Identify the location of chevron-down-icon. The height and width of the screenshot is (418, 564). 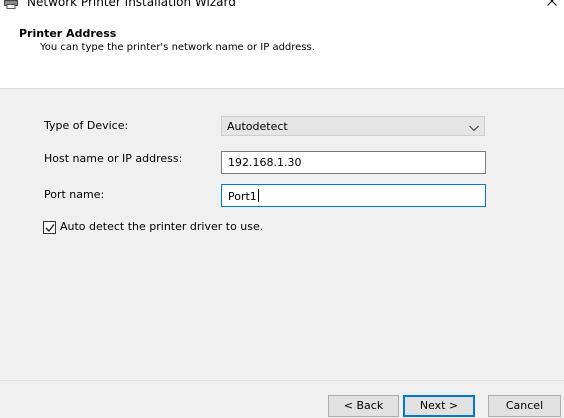
(474, 128).